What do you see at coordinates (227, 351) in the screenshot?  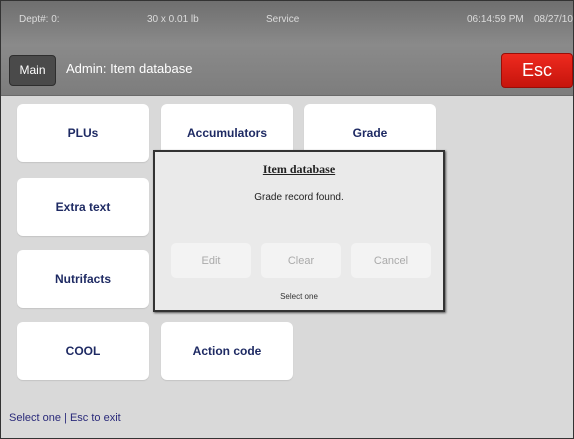 I see `action-code-tile: Action code` at bounding box center [227, 351].